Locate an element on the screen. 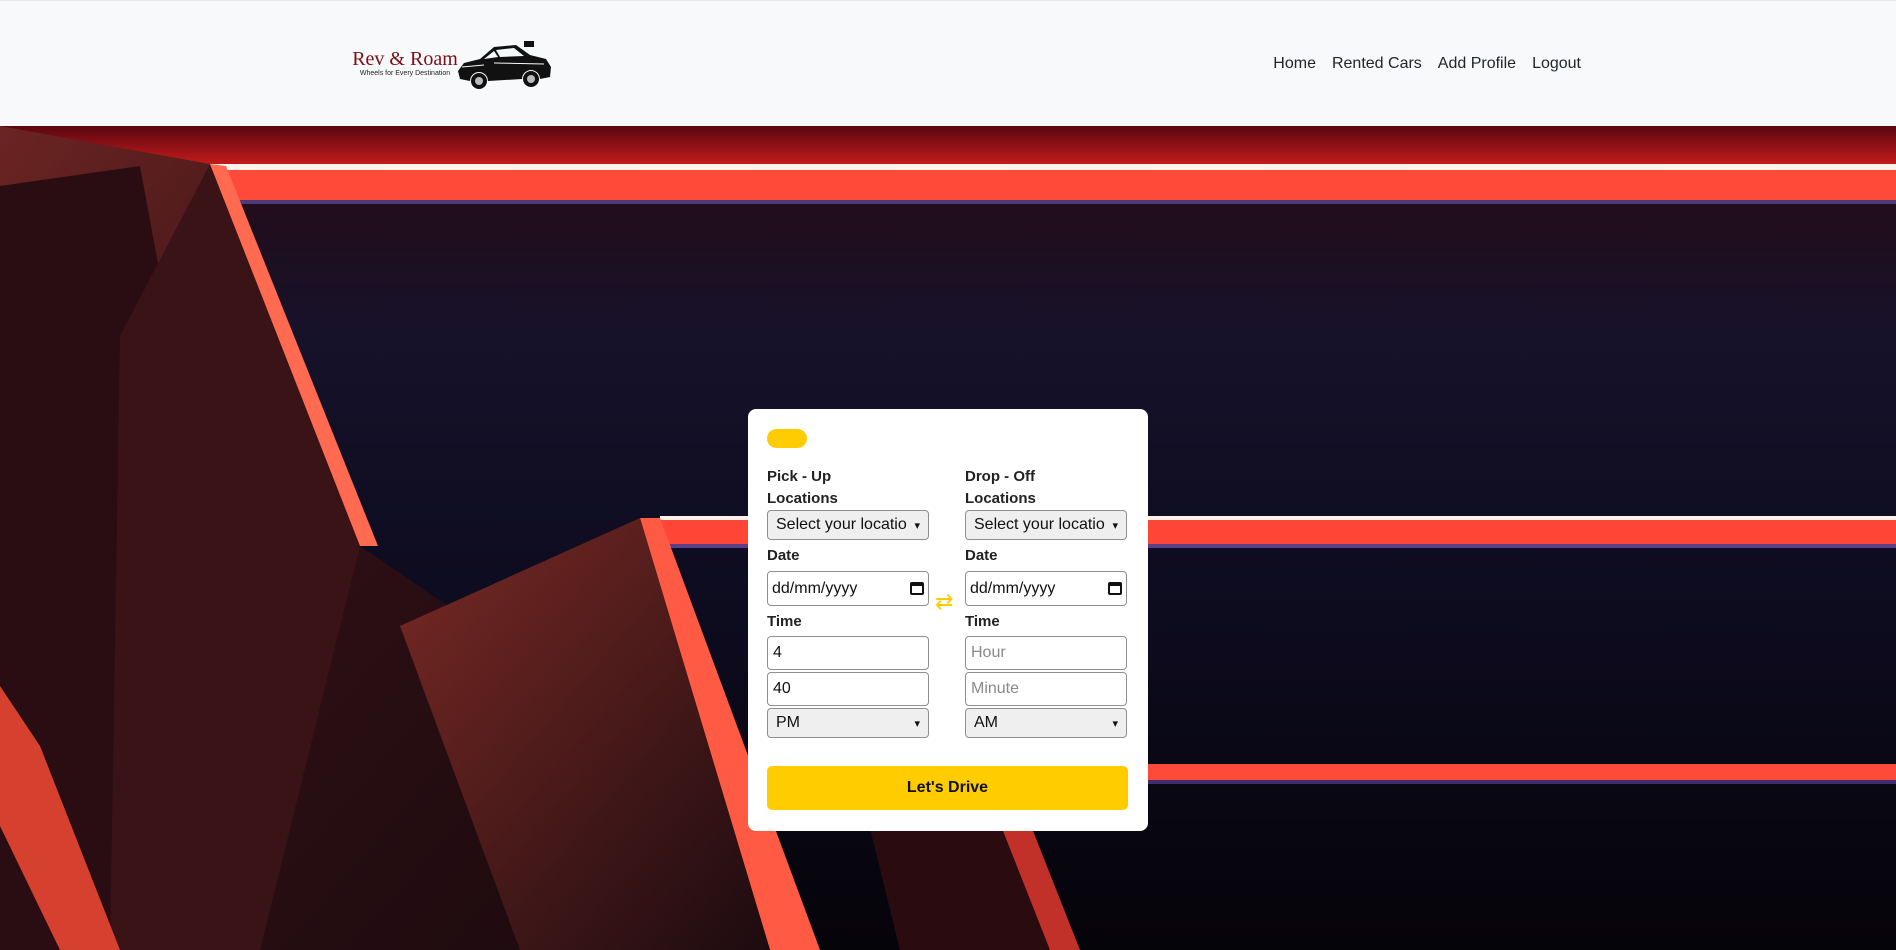 The width and height of the screenshot is (1896, 950). lets-drive-button: Let's Drive is located at coordinates (947, 788).